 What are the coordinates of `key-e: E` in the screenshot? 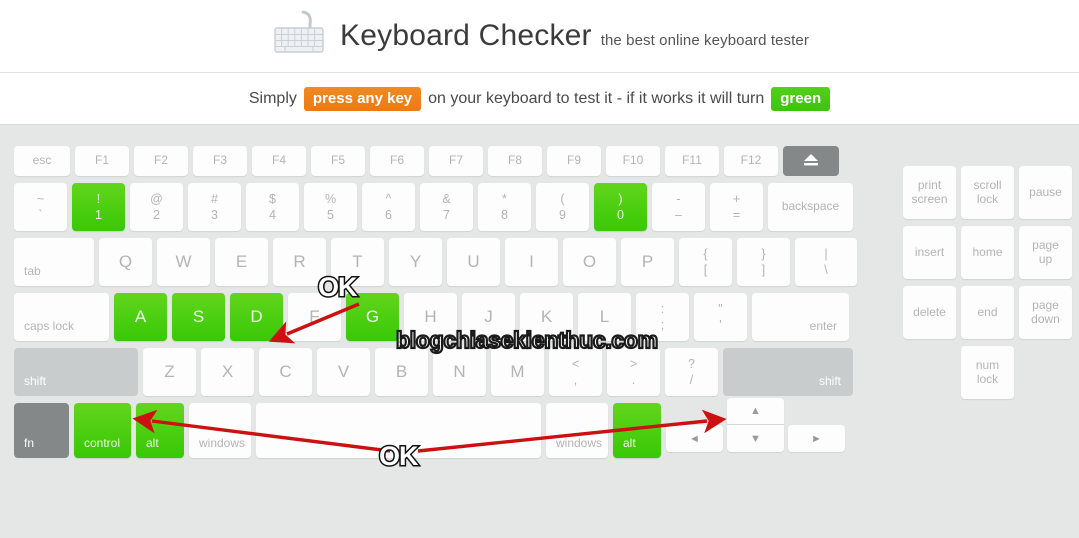 It's located at (241, 262).